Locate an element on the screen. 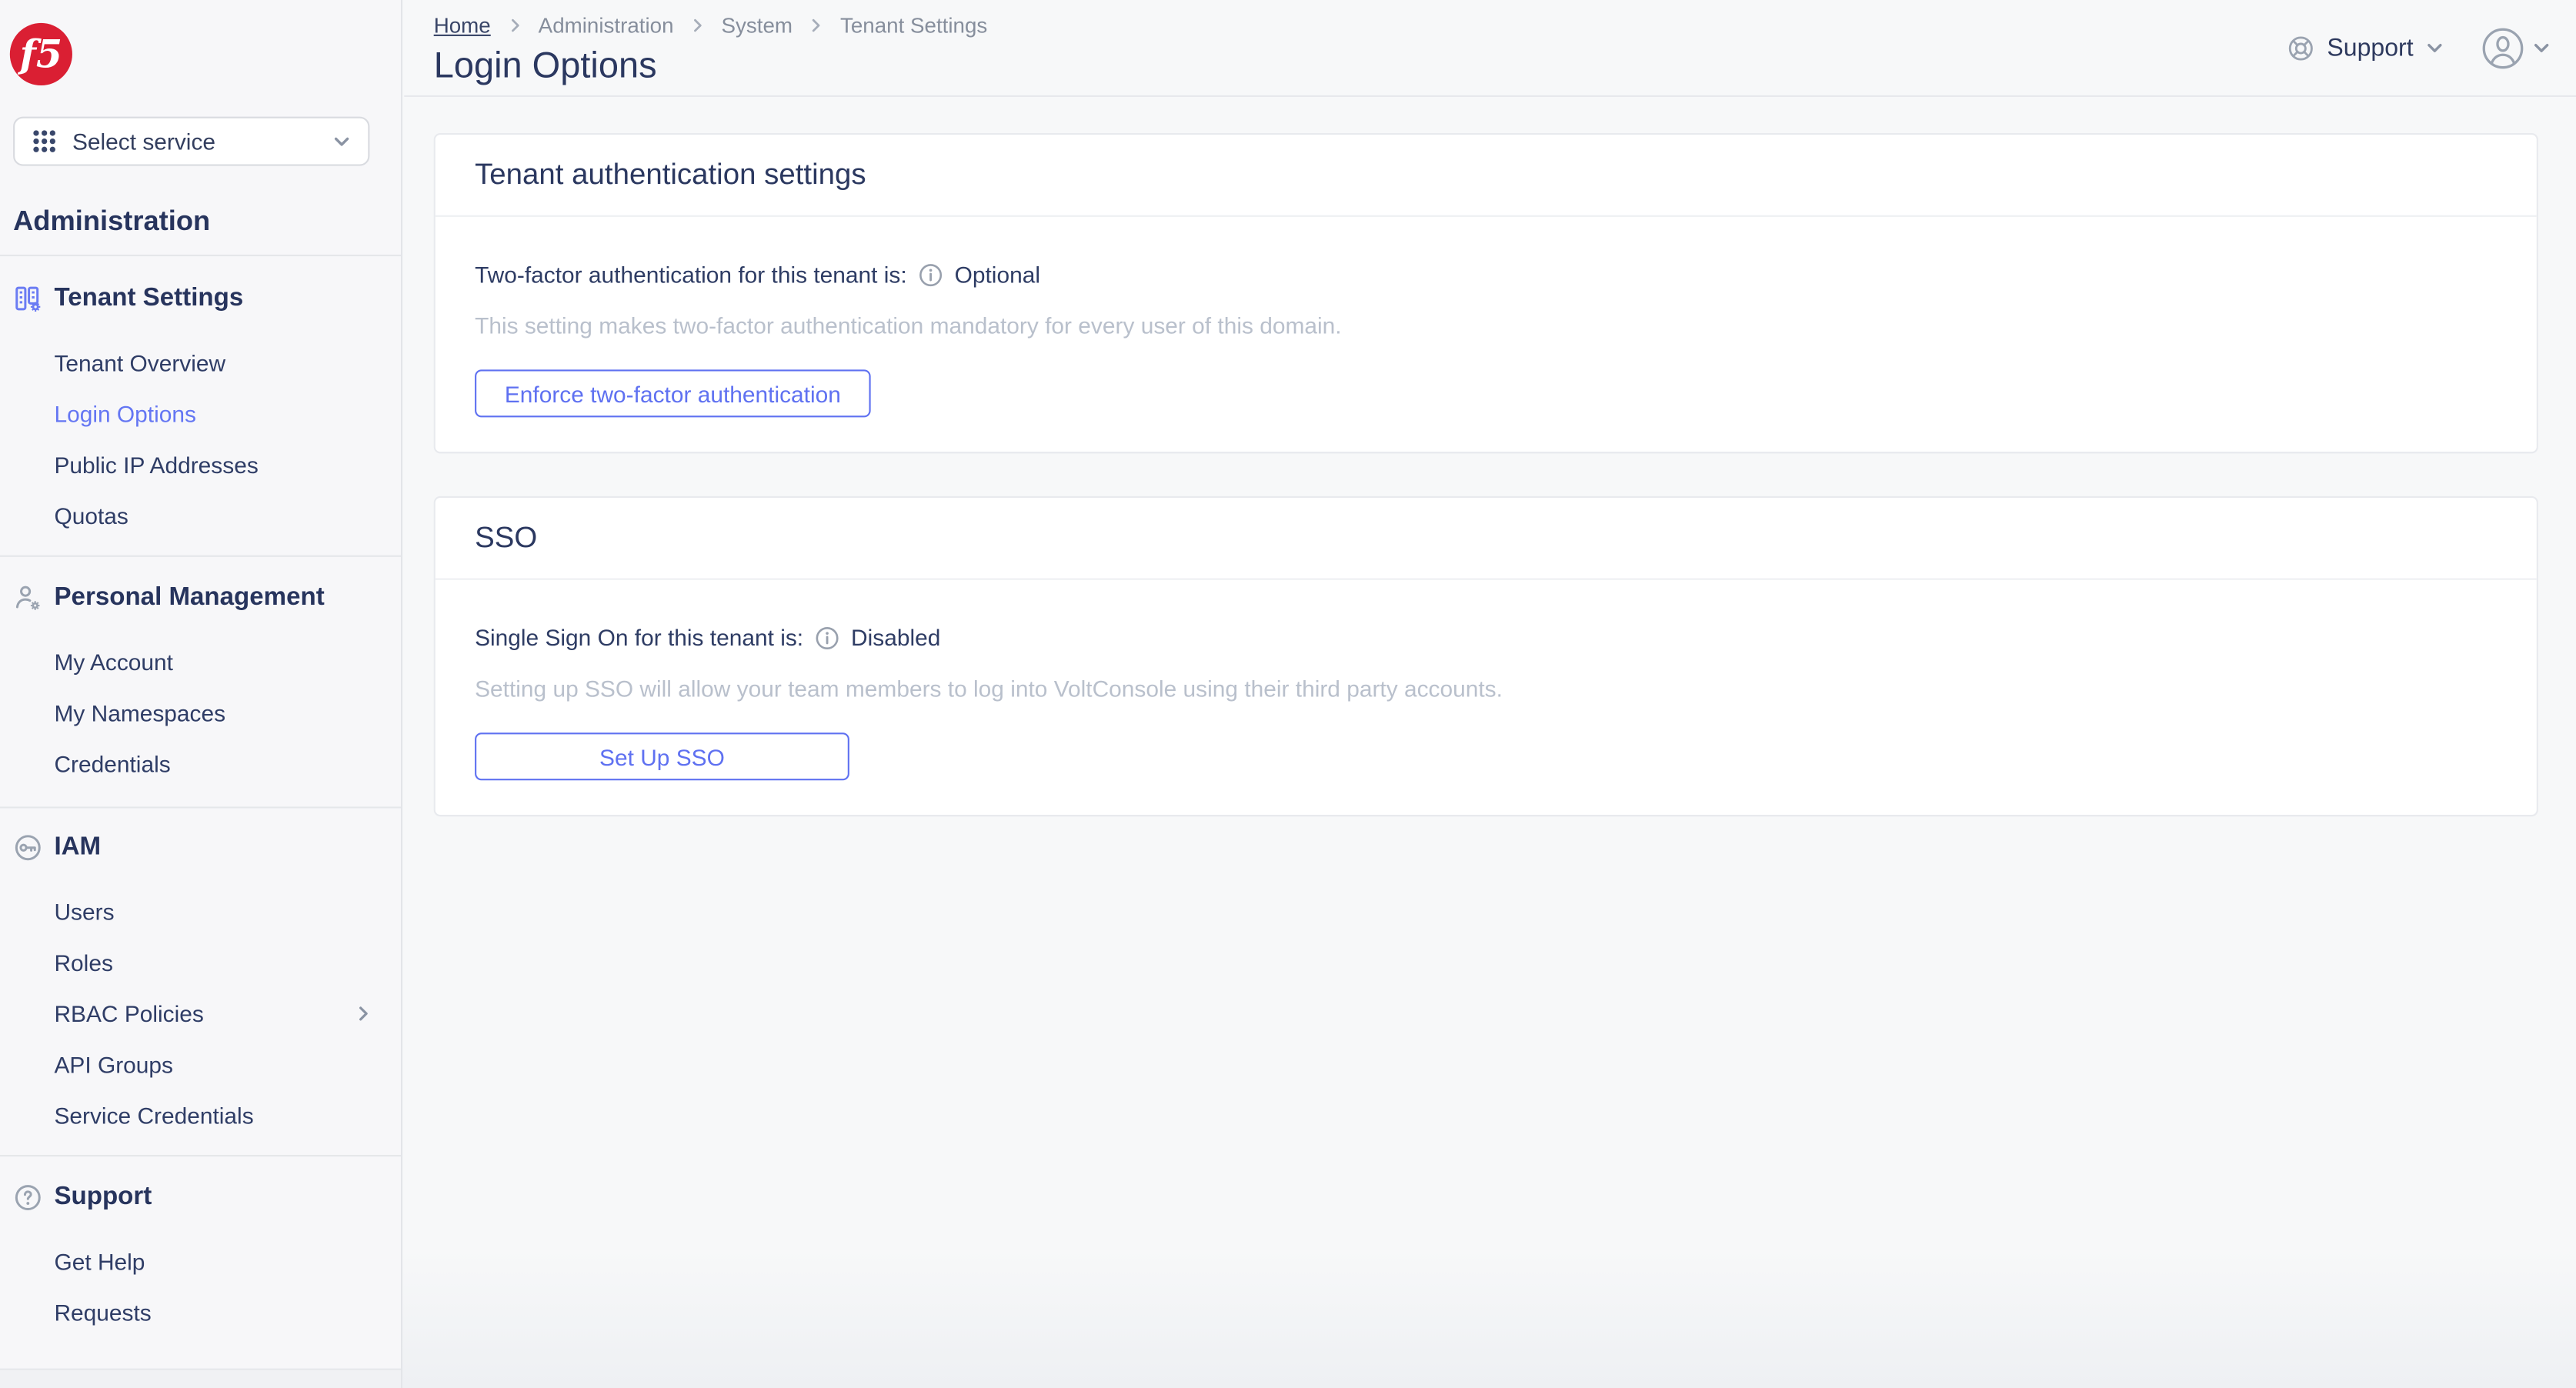  sidebar-item-public-ip-addresses: Public IP Addresses is located at coordinates (201, 465).